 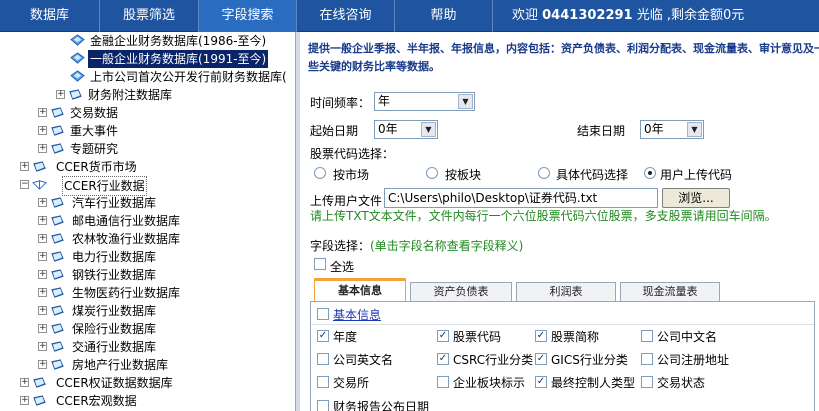 What do you see at coordinates (541, 336) in the screenshot?
I see `field-checkbox-stock-name: ✓` at bounding box center [541, 336].